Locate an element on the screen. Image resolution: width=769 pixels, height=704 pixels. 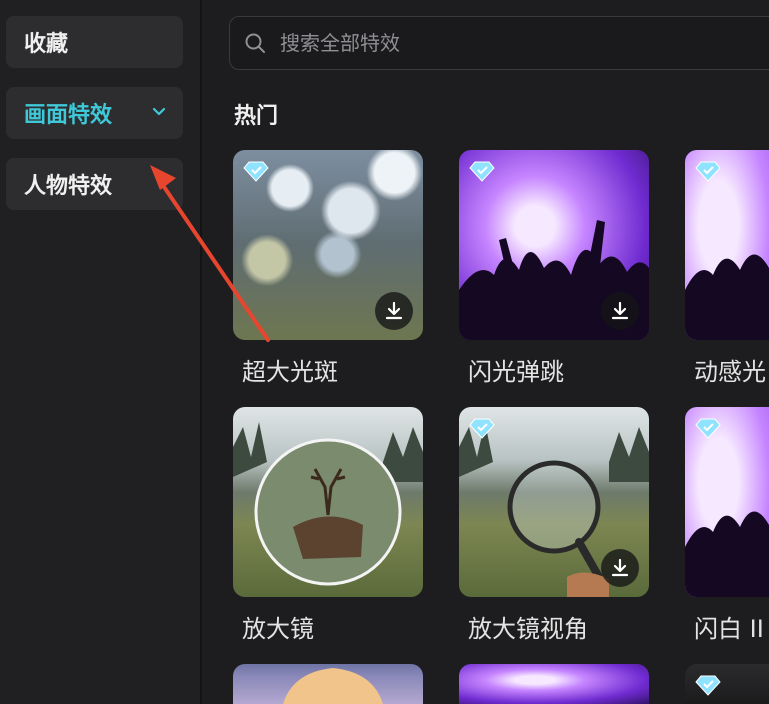
effect-label: 动感光 is located at coordinates (730, 372).